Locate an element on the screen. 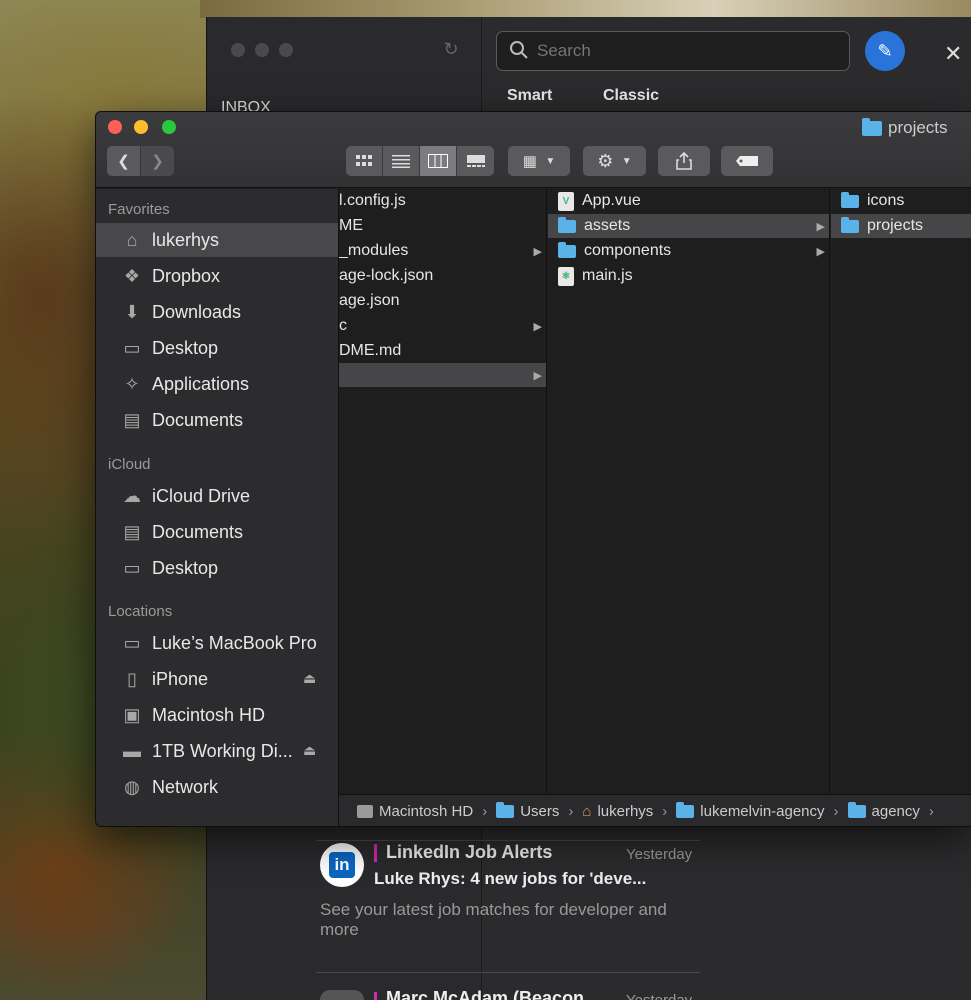  search-icon is located at coordinates (520, 51).